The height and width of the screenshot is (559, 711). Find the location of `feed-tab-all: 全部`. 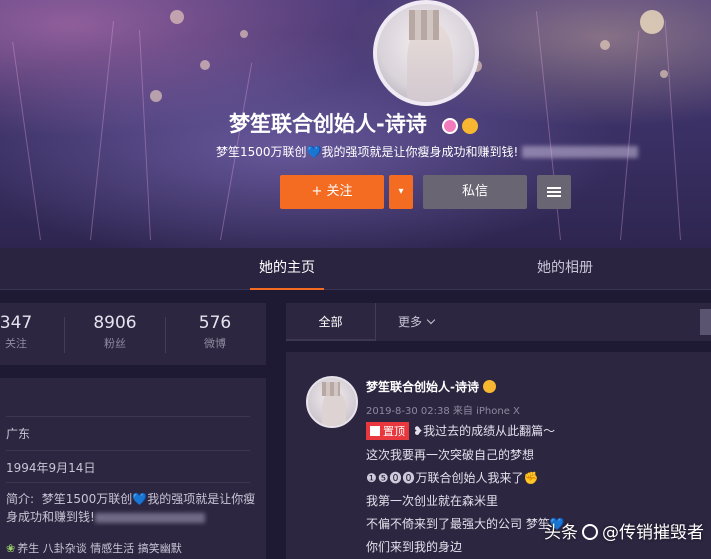

feed-tab-all: 全部 is located at coordinates (331, 322).